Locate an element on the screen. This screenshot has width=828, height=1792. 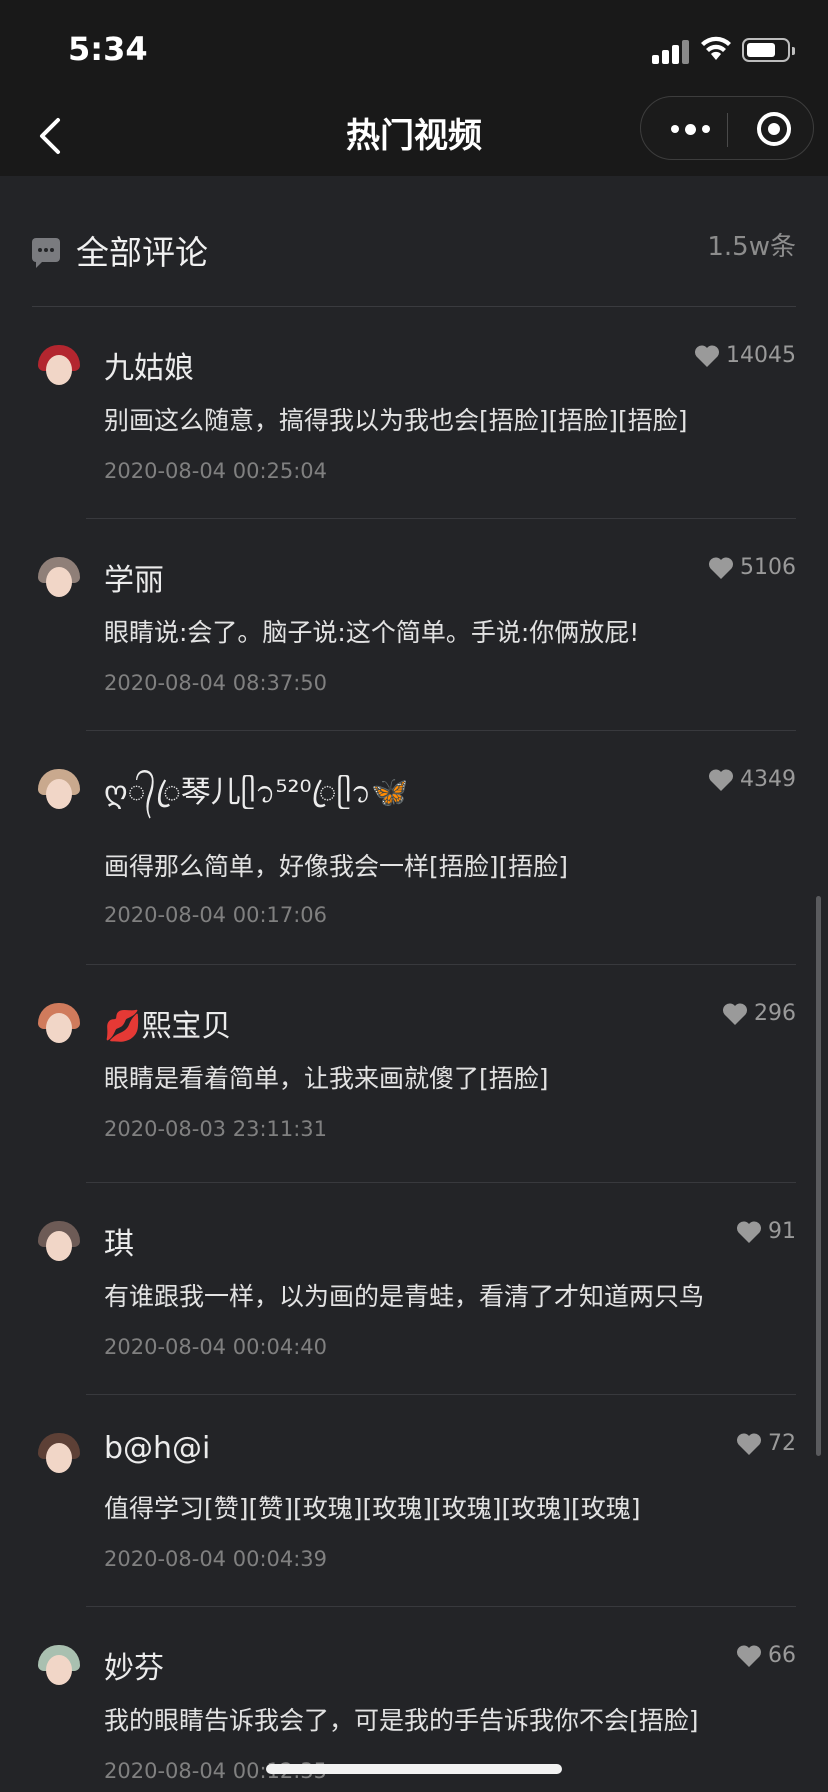
mini-program-capsule is located at coordinates (727, 128).